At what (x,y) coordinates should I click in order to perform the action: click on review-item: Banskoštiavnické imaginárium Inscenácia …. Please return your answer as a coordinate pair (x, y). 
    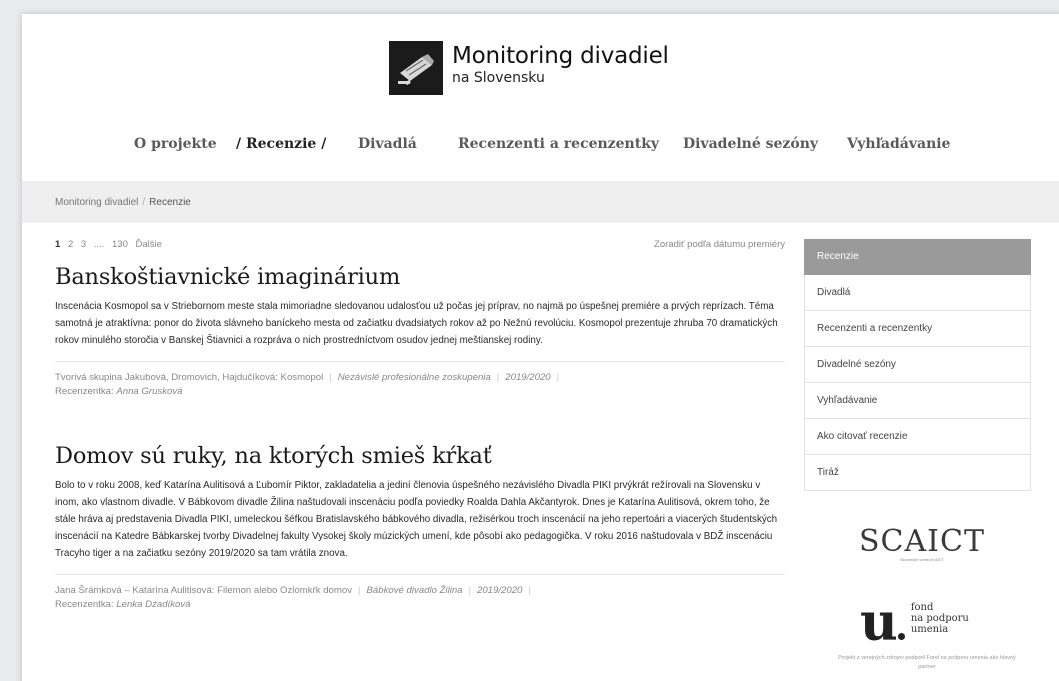
    Looking at the image, I should click on (420, 330).